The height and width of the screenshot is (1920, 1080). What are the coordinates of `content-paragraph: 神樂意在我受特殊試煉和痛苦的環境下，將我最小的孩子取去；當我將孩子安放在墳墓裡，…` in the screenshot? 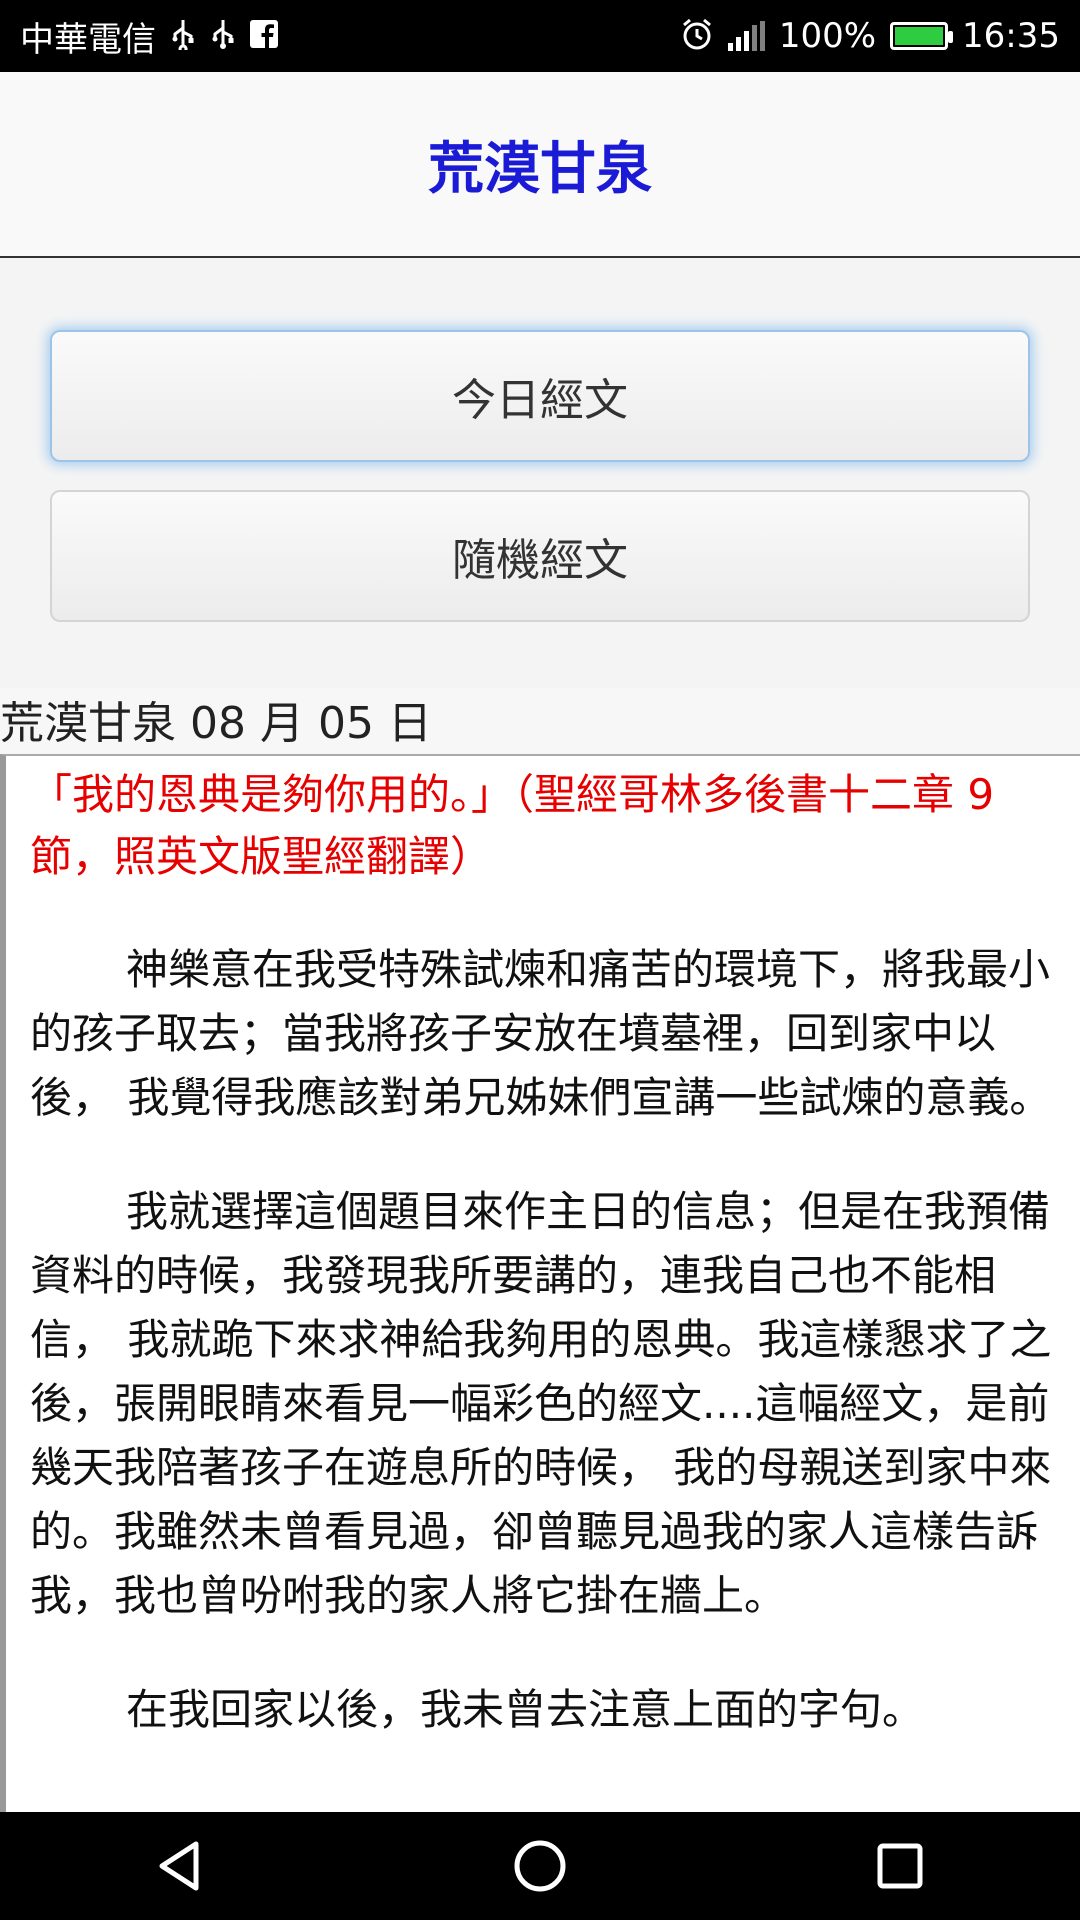 It's located at (541, 1033).